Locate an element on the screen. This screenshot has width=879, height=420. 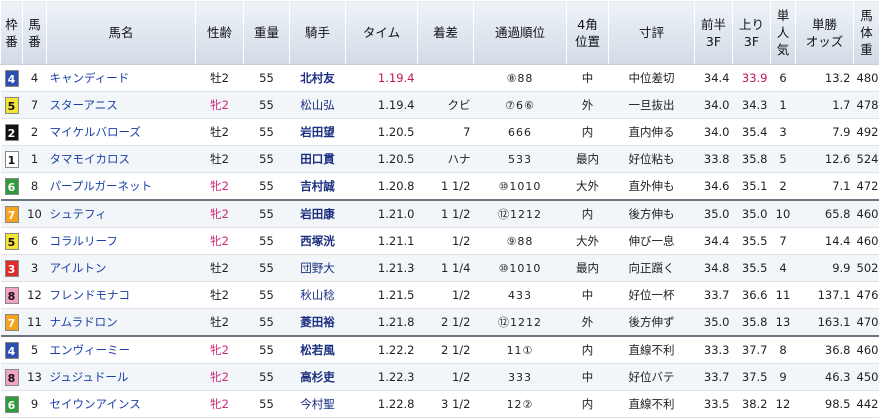
popularity: 11 is located at coordinates (783, 295).